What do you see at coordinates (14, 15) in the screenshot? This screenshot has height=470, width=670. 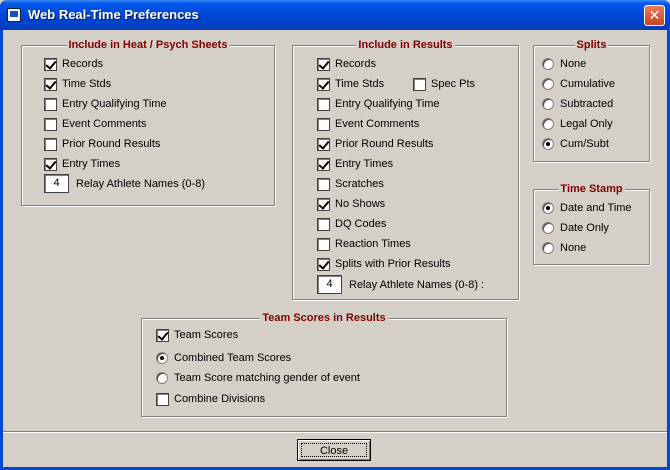 I see `app-icon` at bounding box center [14, 15].